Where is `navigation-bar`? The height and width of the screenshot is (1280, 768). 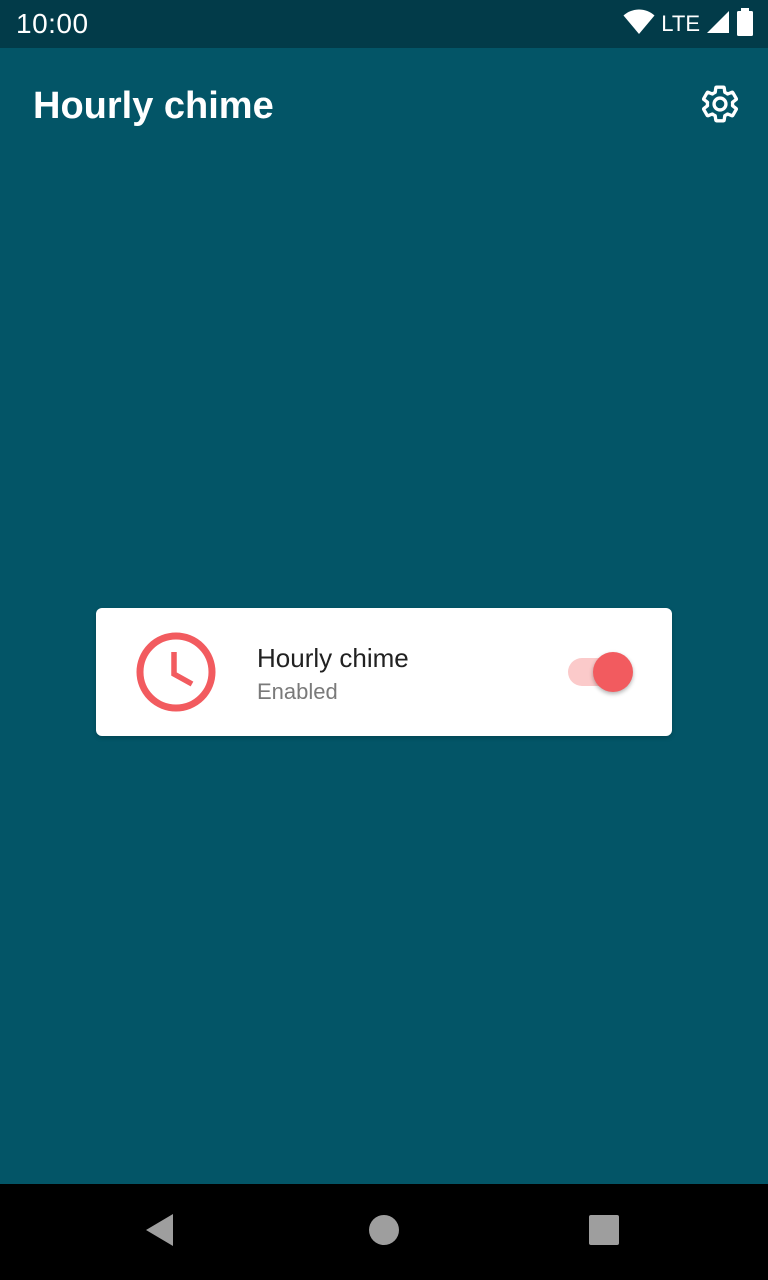
navigation-bar is located at coordinates (384, 1232).